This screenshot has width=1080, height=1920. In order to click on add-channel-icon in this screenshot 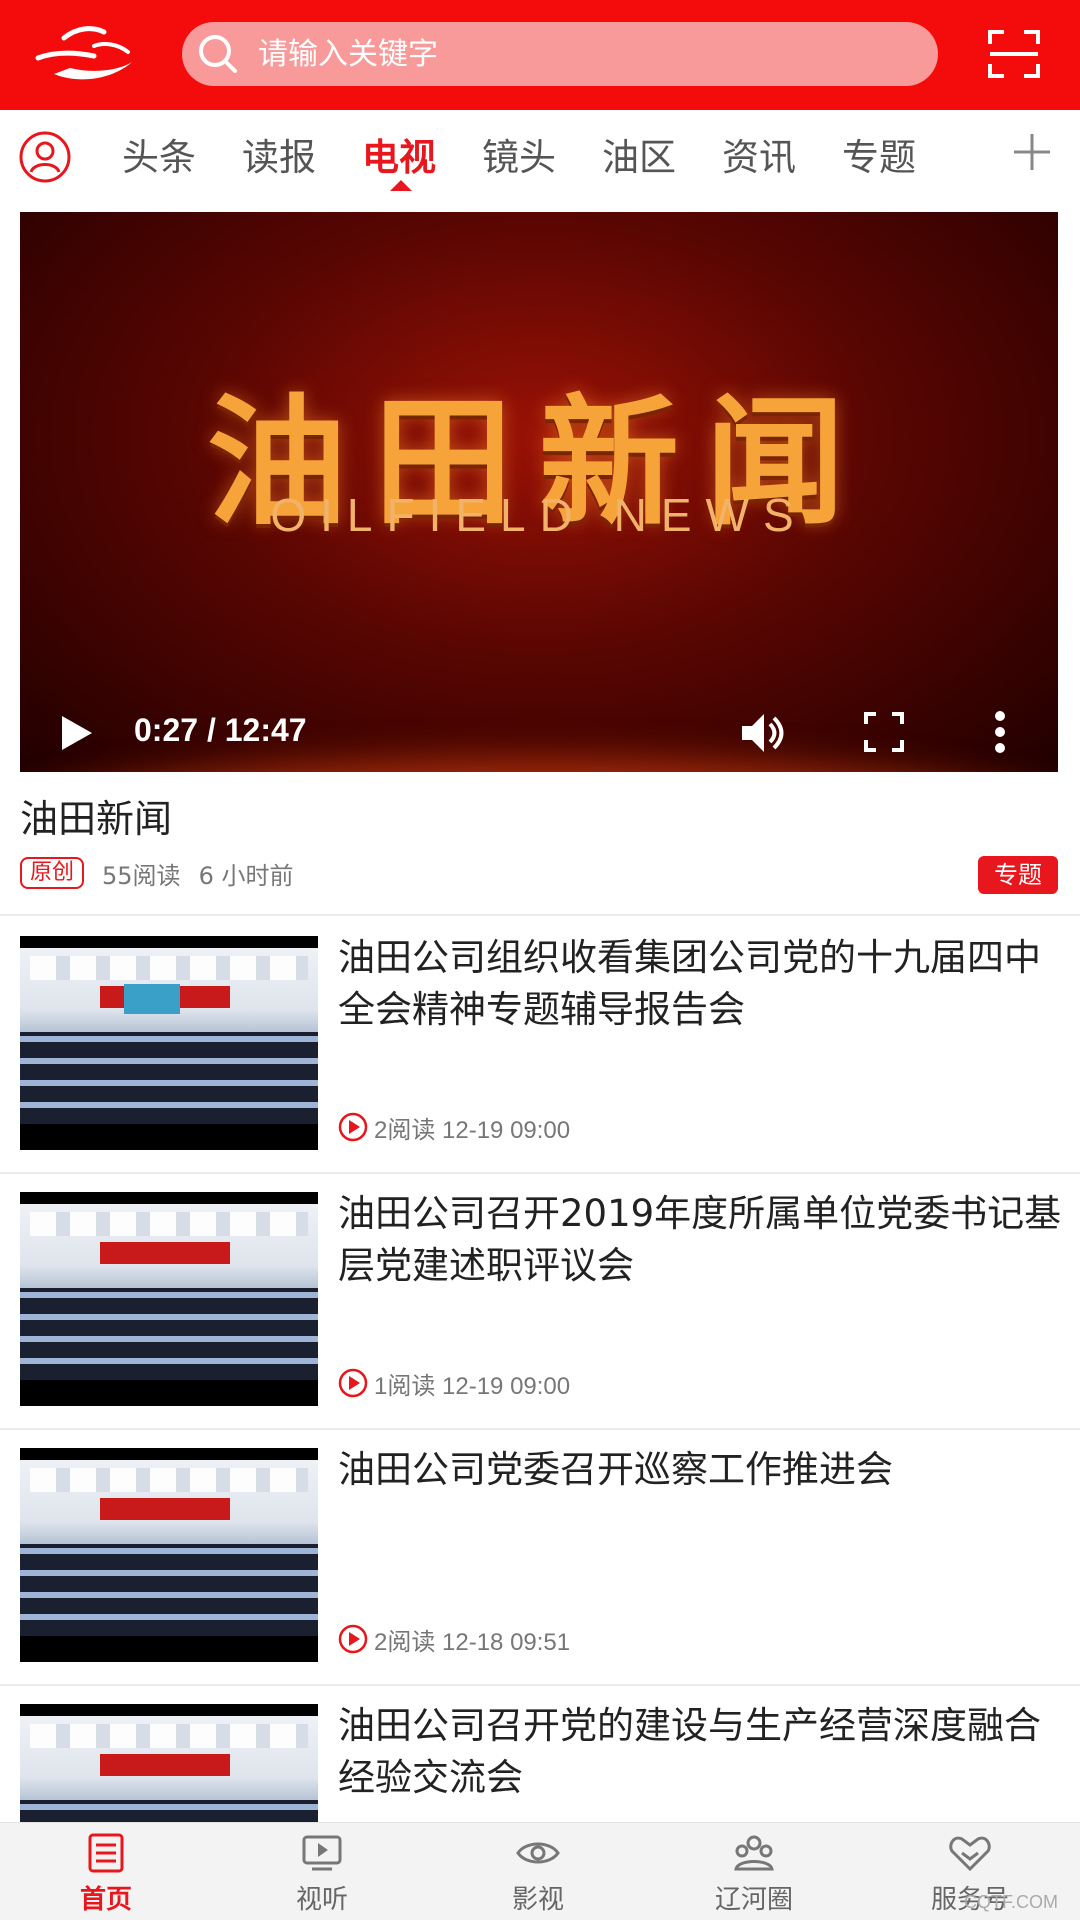, I will do `click(1032, 152)`.